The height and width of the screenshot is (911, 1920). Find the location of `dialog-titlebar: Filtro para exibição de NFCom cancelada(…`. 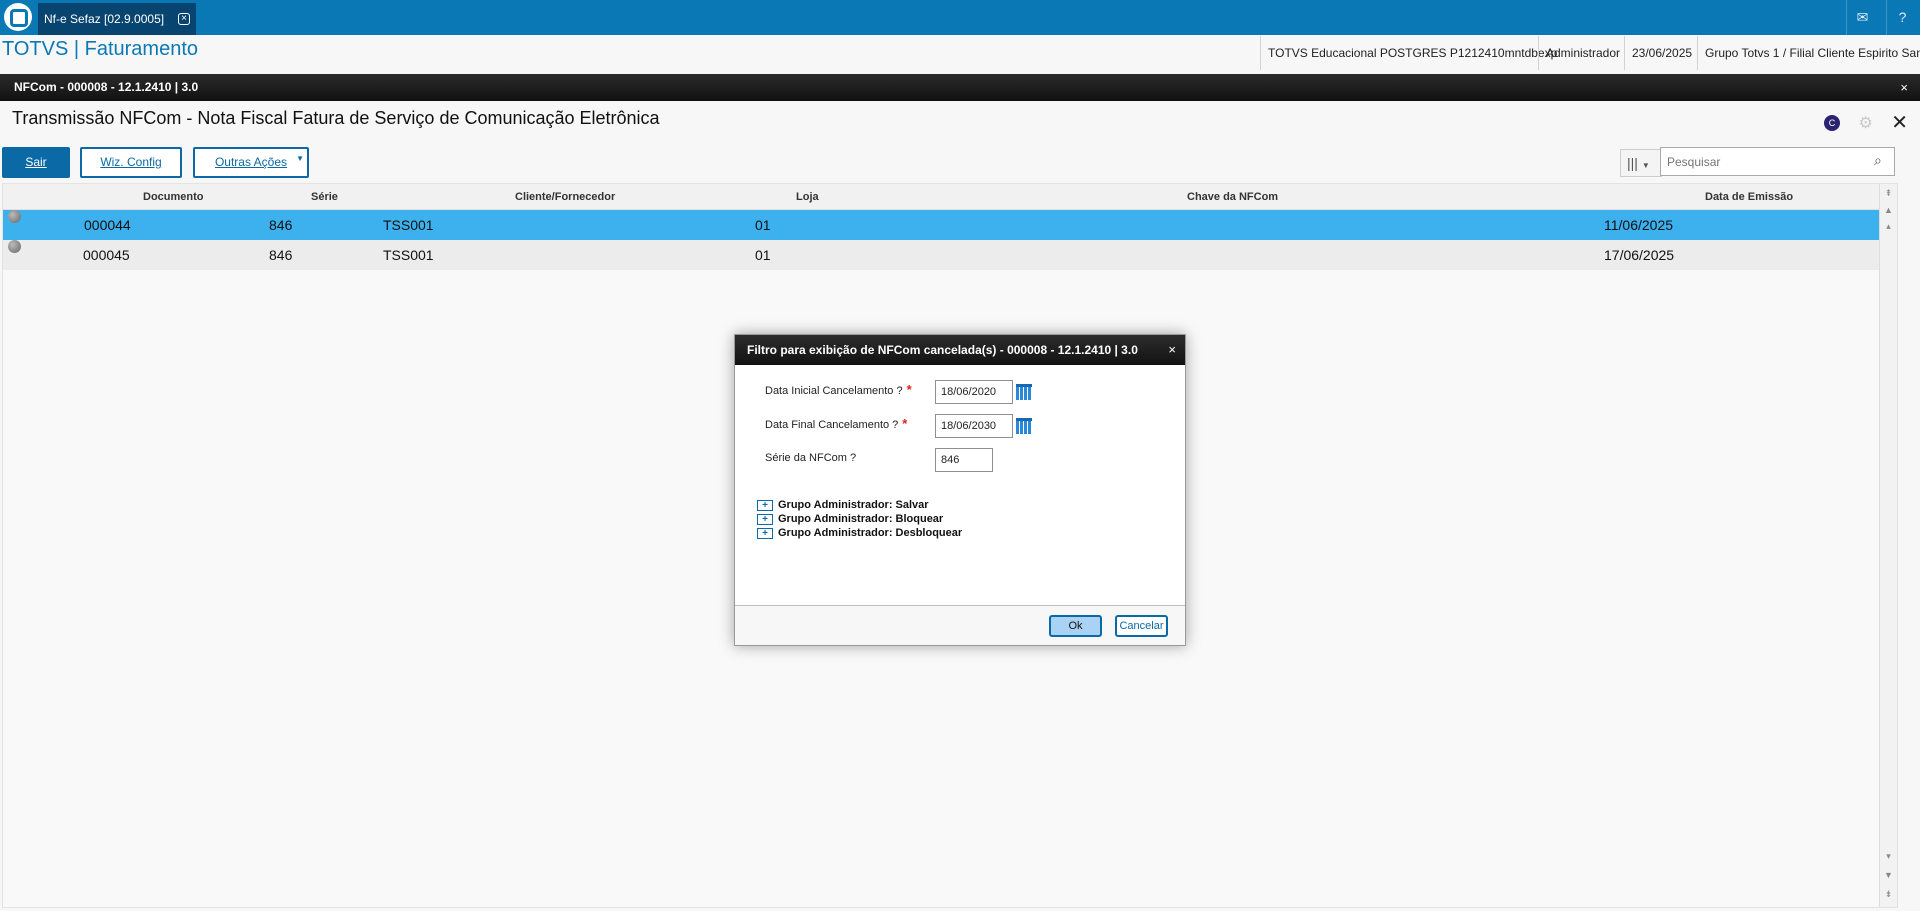

dialog-titlebar: Filtro para exibição de NFCom cancelada(… is located at coordinates (960, 350).